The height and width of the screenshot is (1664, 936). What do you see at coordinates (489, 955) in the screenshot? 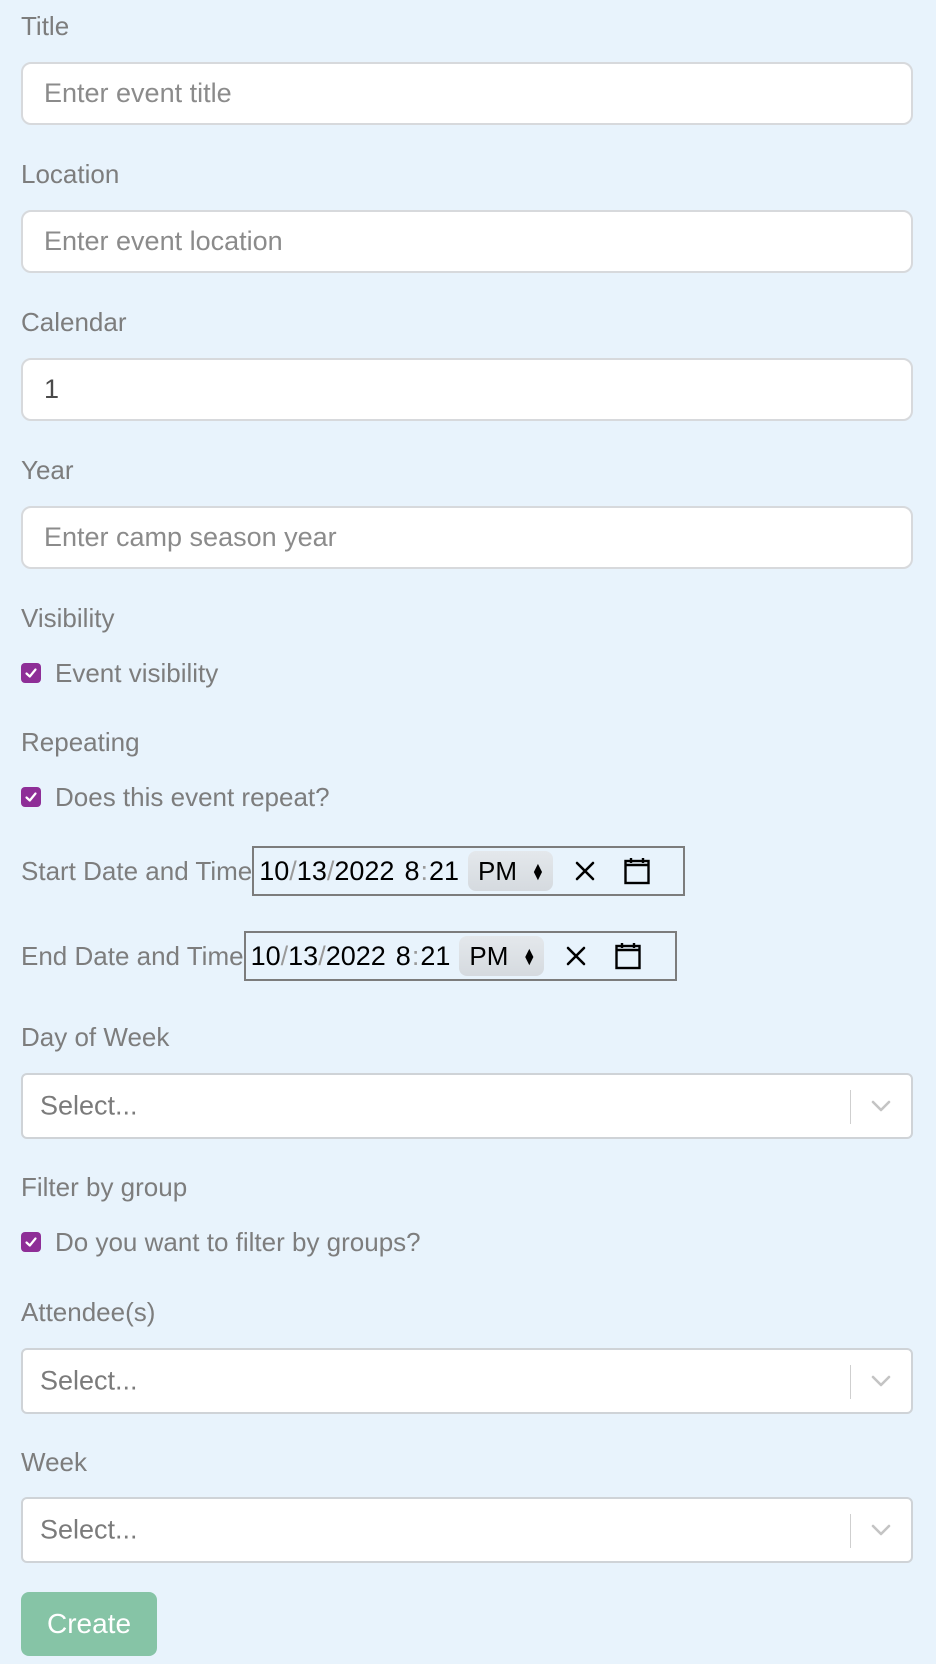
I see `end-ampm-value: PM` at bounding box center [489, 955].